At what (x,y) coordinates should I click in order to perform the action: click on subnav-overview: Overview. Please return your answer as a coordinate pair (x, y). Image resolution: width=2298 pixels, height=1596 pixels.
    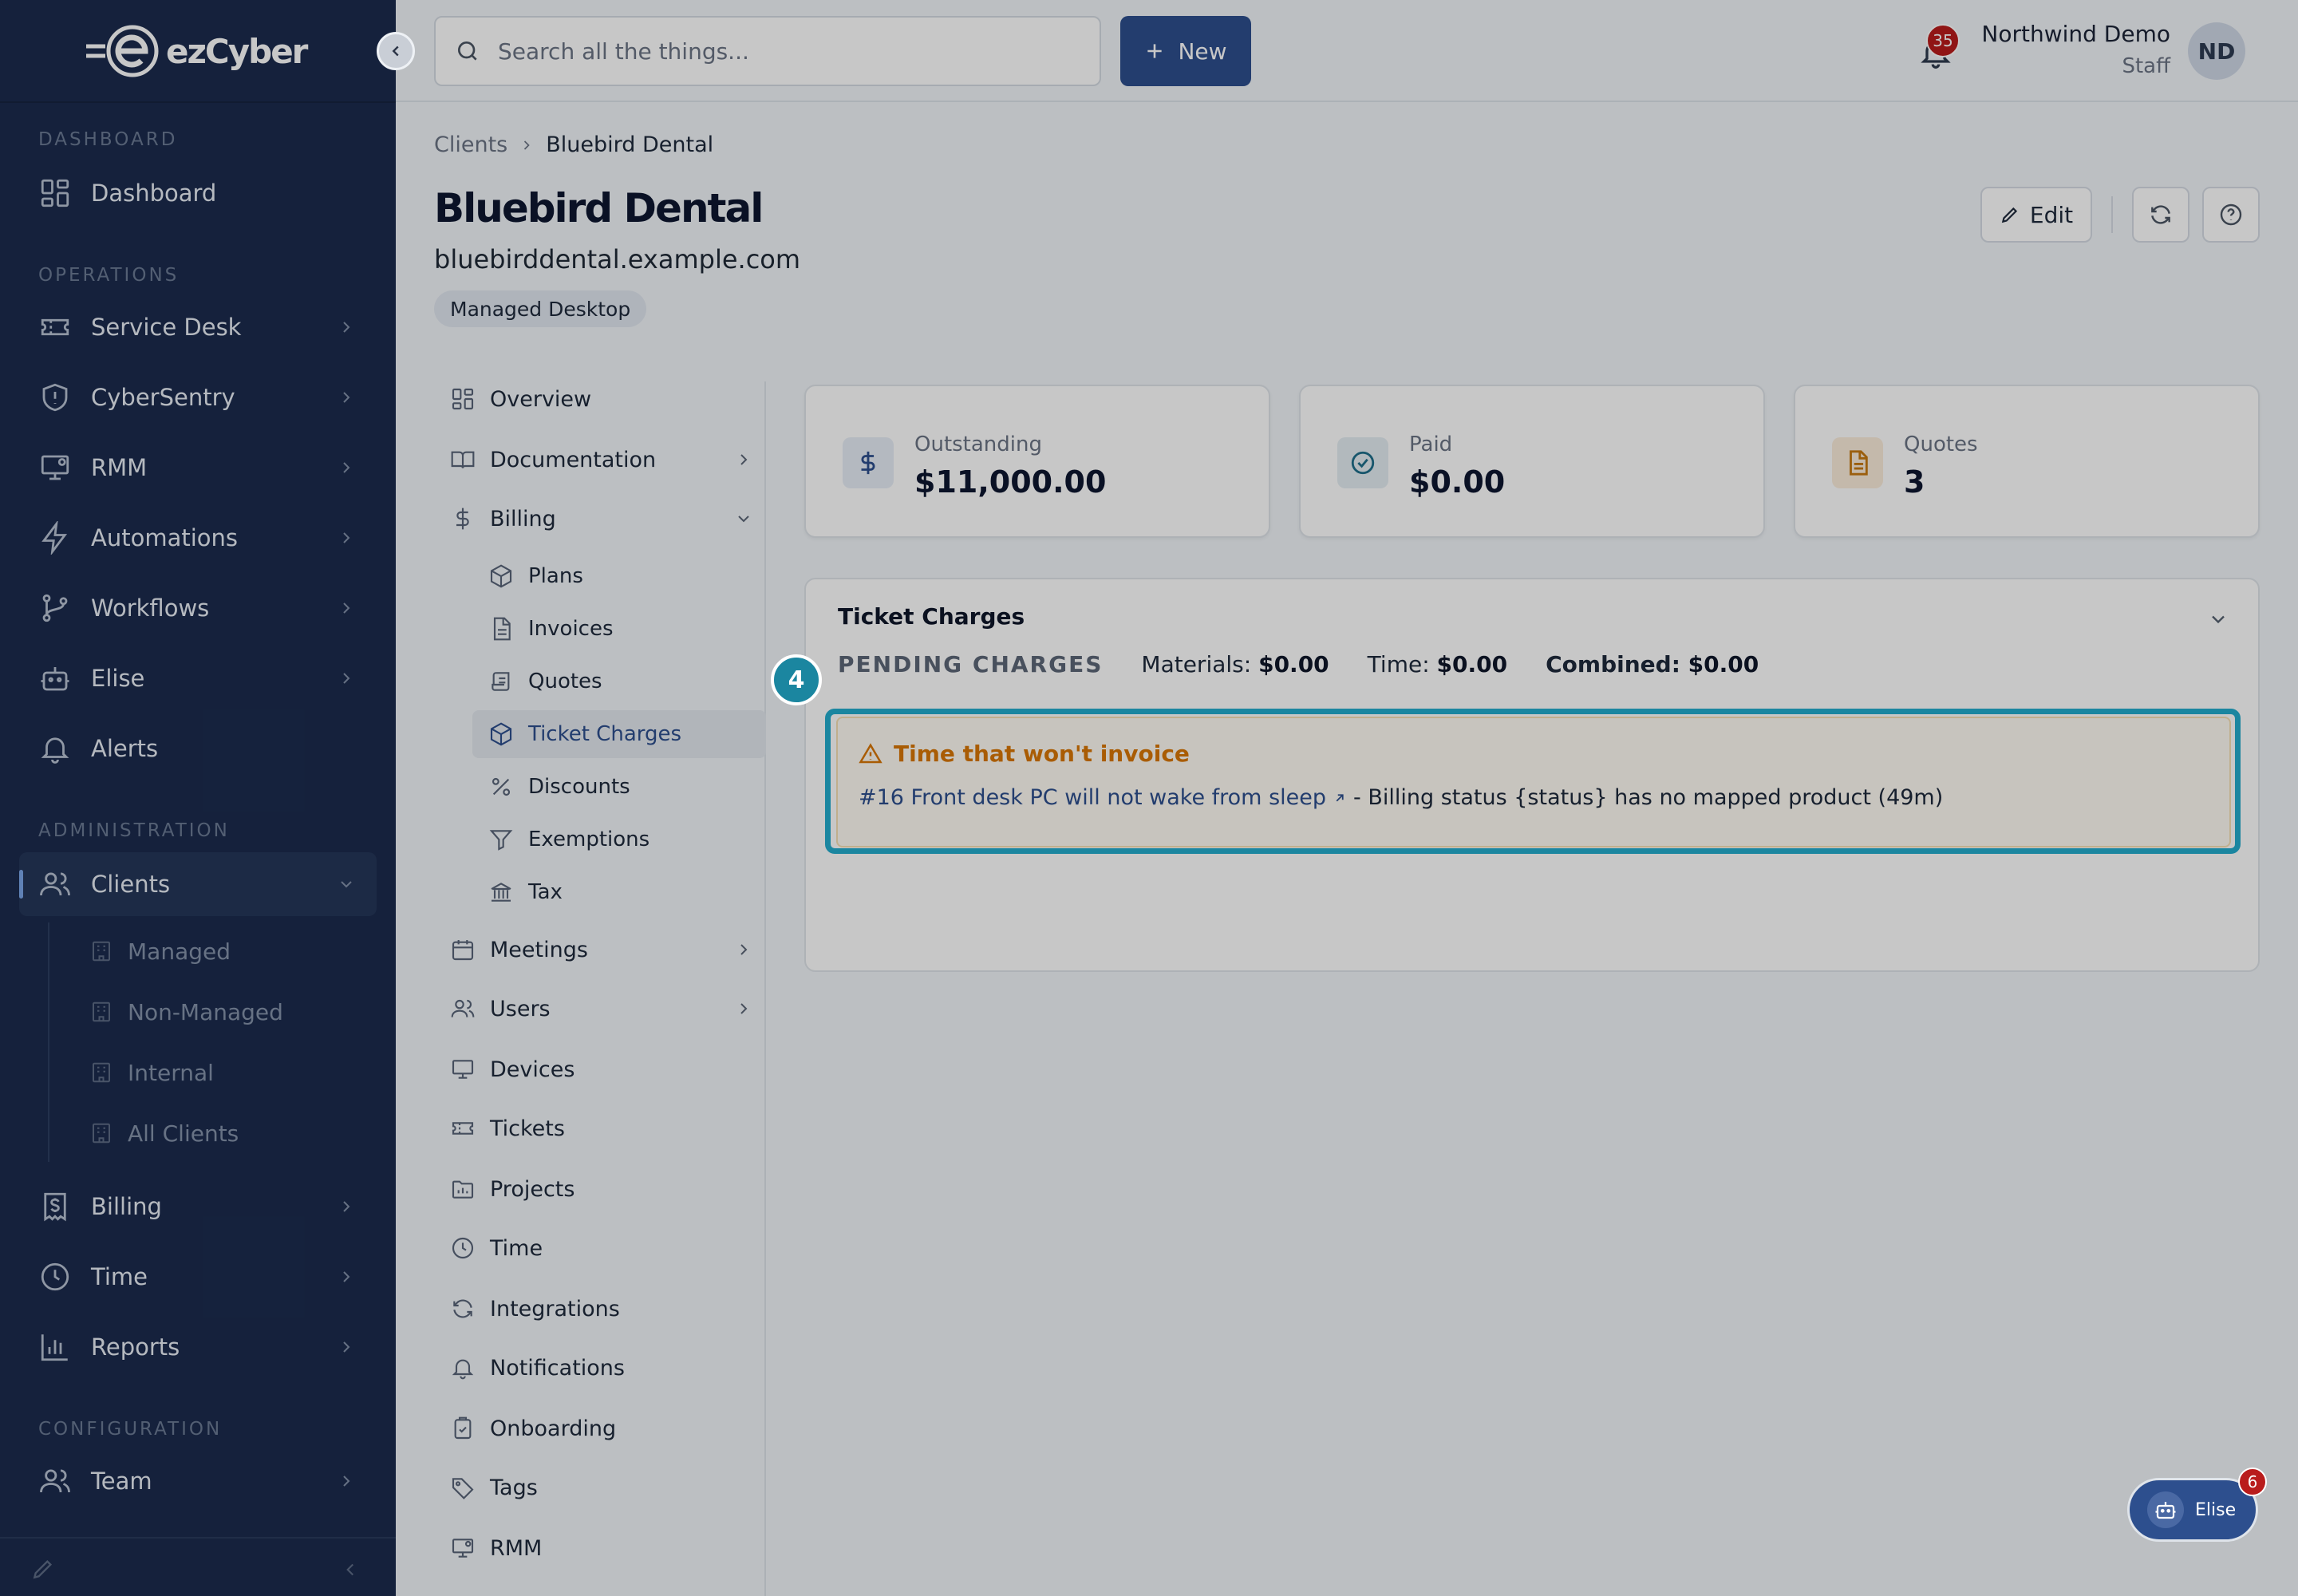
    Looking at the image, I should click on (601, 399).